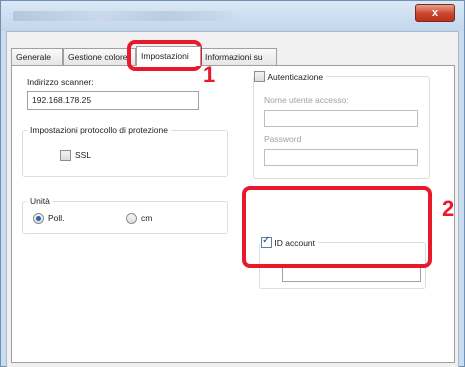 The width and height of the screenshot is (465, 367). I want to click on unit-cm-label: cm, so click(147, 218).